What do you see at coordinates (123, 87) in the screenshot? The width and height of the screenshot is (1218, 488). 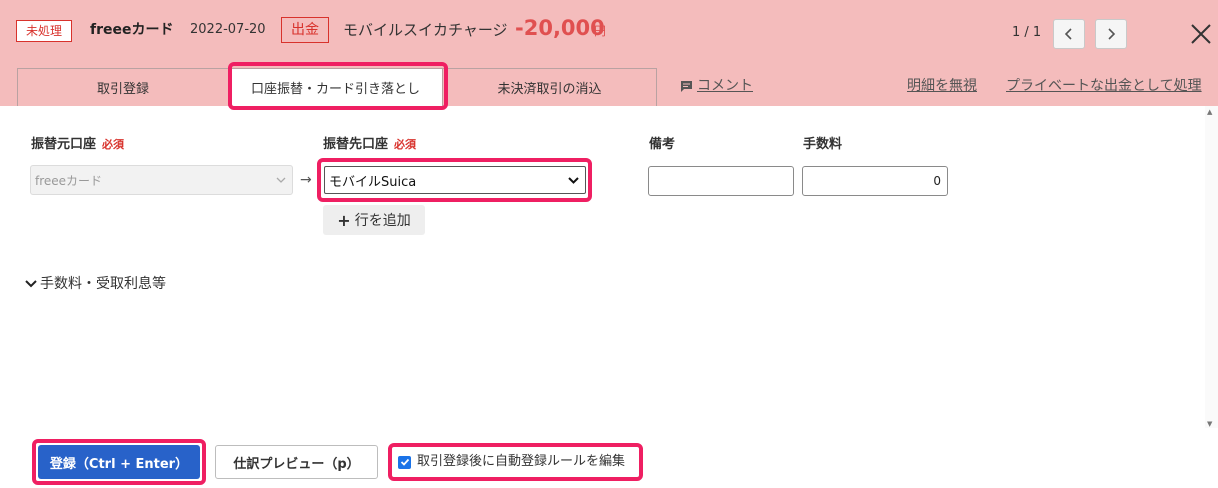 I see `tab-register: 取引登録` at bounding box center [123, 87].